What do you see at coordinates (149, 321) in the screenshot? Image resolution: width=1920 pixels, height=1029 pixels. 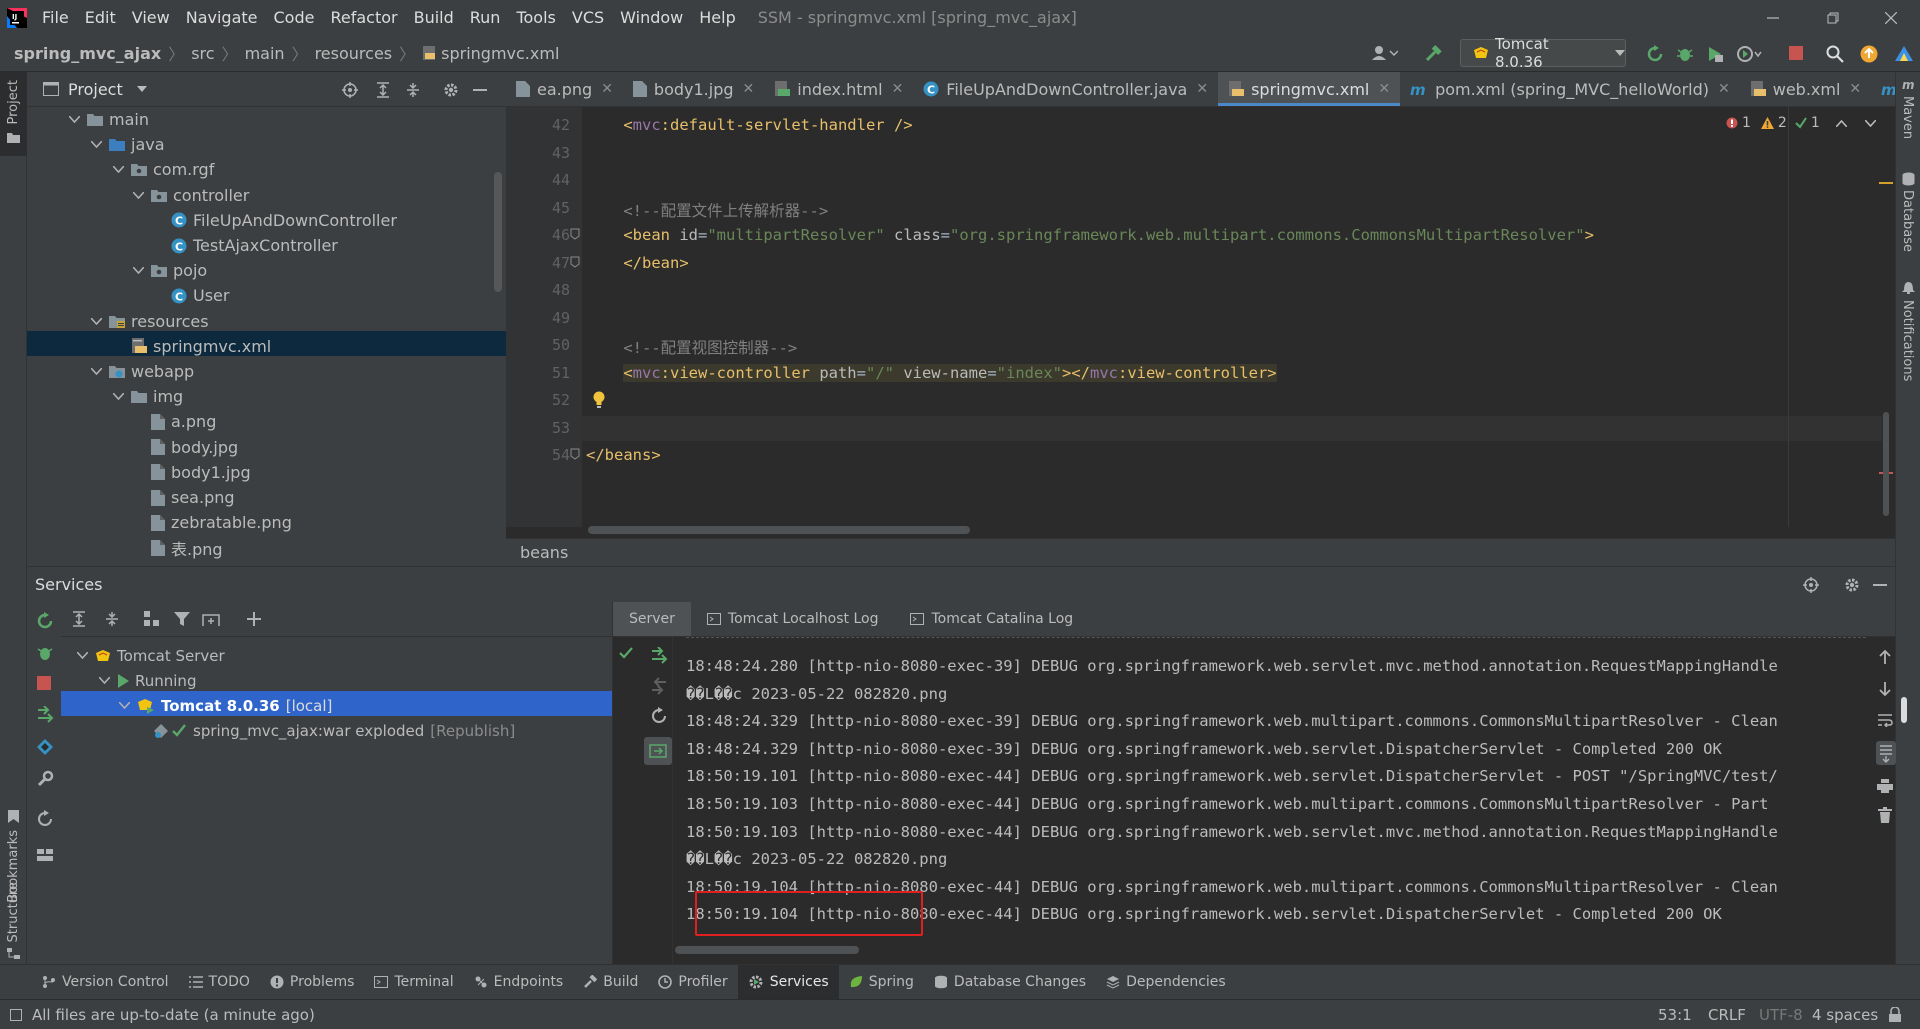 I see `project-tree-item: resources` at bounding box center [149, 321].